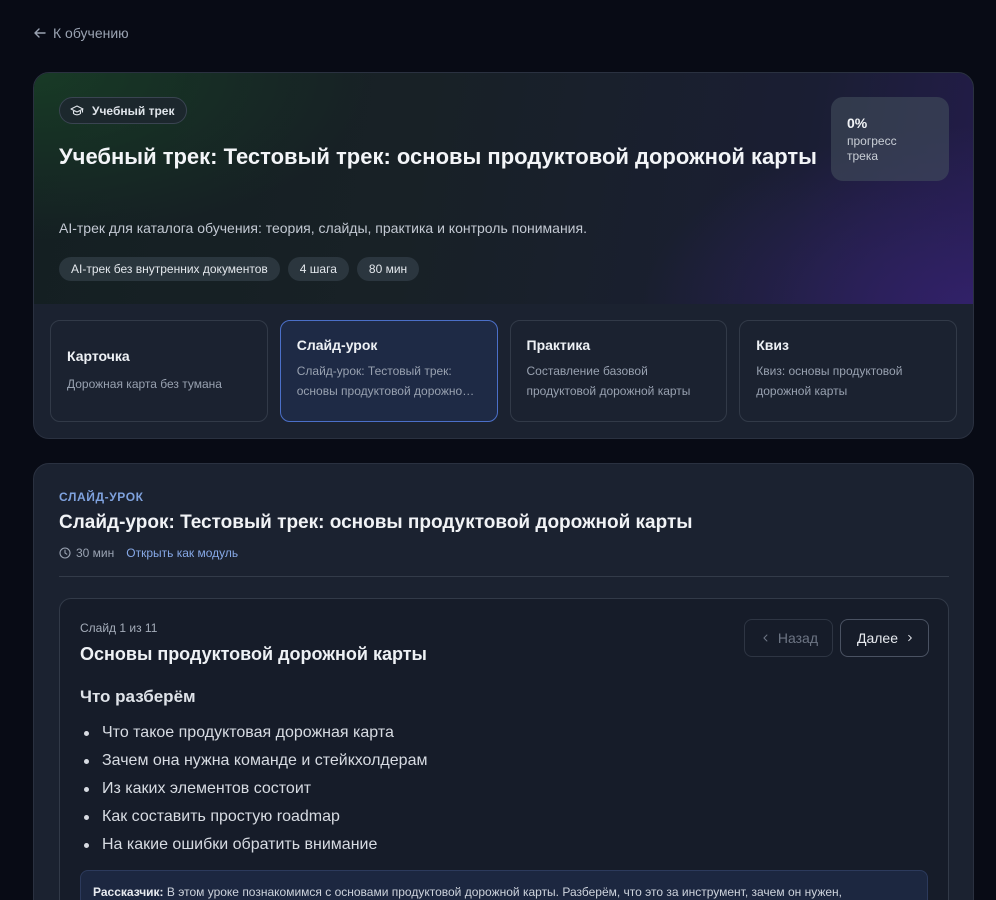 The height and width of the screenshot is (900, 996). What do you see at coordinates (318, 269) in the screenshot?
I see `chip-steps: 4 шага` at bounding box center [318, 269].